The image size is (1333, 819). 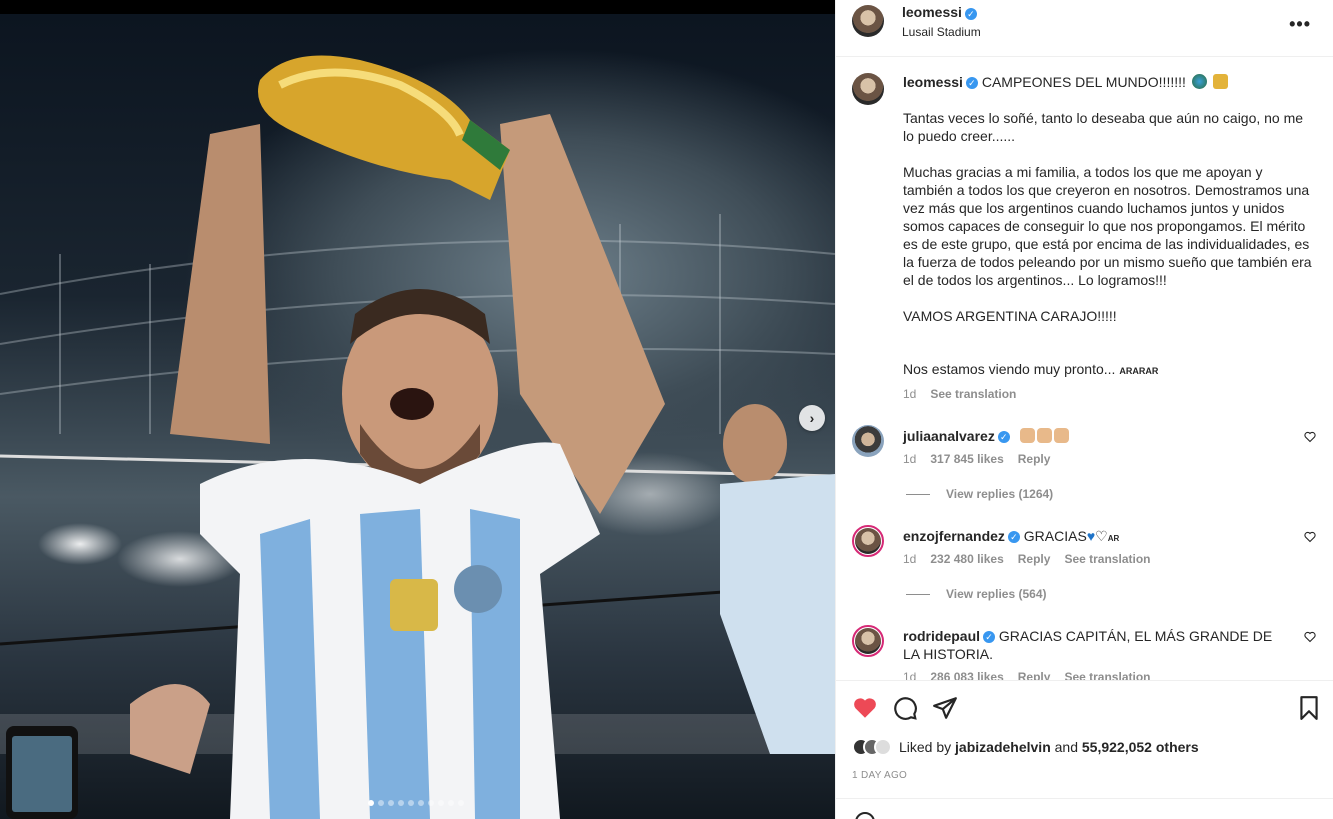 What do you see at coordinates (966, 559) in the screenshot?
I see `comment-likes: 232 480 likes` at bounding box center [966, 559].